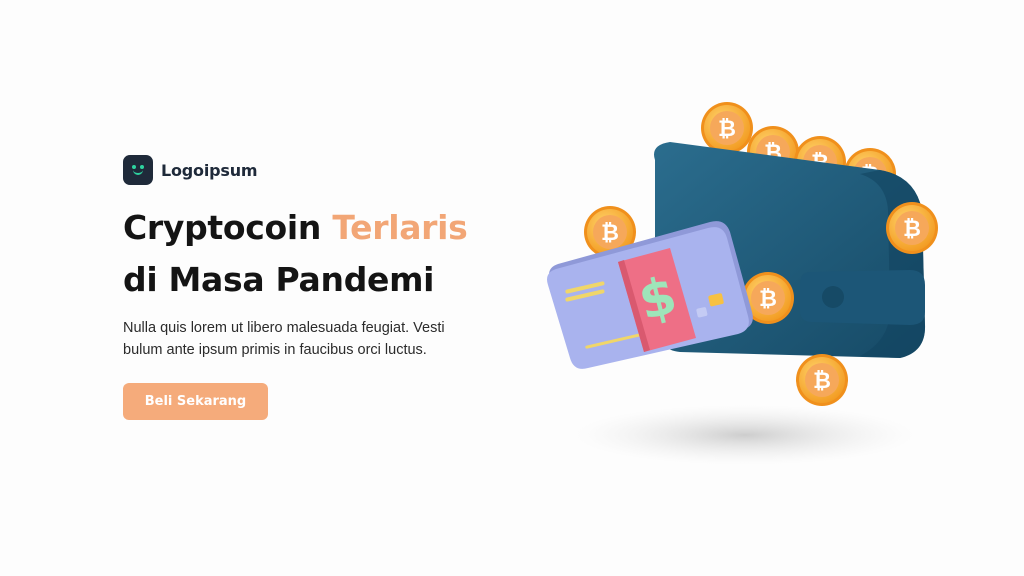 This screenshot has width=1024, height=576. What do you see at coordinates (228, 227) in the screenshot?
I see `headline-text: Cryptocoin` at bounding box center [228, 227].